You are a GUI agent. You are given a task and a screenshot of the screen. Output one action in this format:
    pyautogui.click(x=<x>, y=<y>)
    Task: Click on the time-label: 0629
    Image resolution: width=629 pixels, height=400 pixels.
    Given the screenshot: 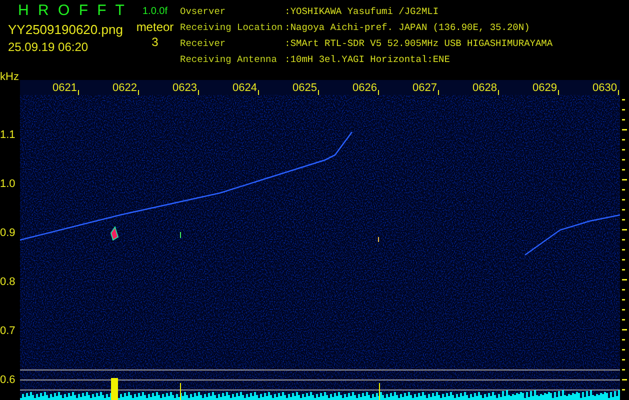 What is the action you would take?
    pyautogui.click(x=544, y=88)
    